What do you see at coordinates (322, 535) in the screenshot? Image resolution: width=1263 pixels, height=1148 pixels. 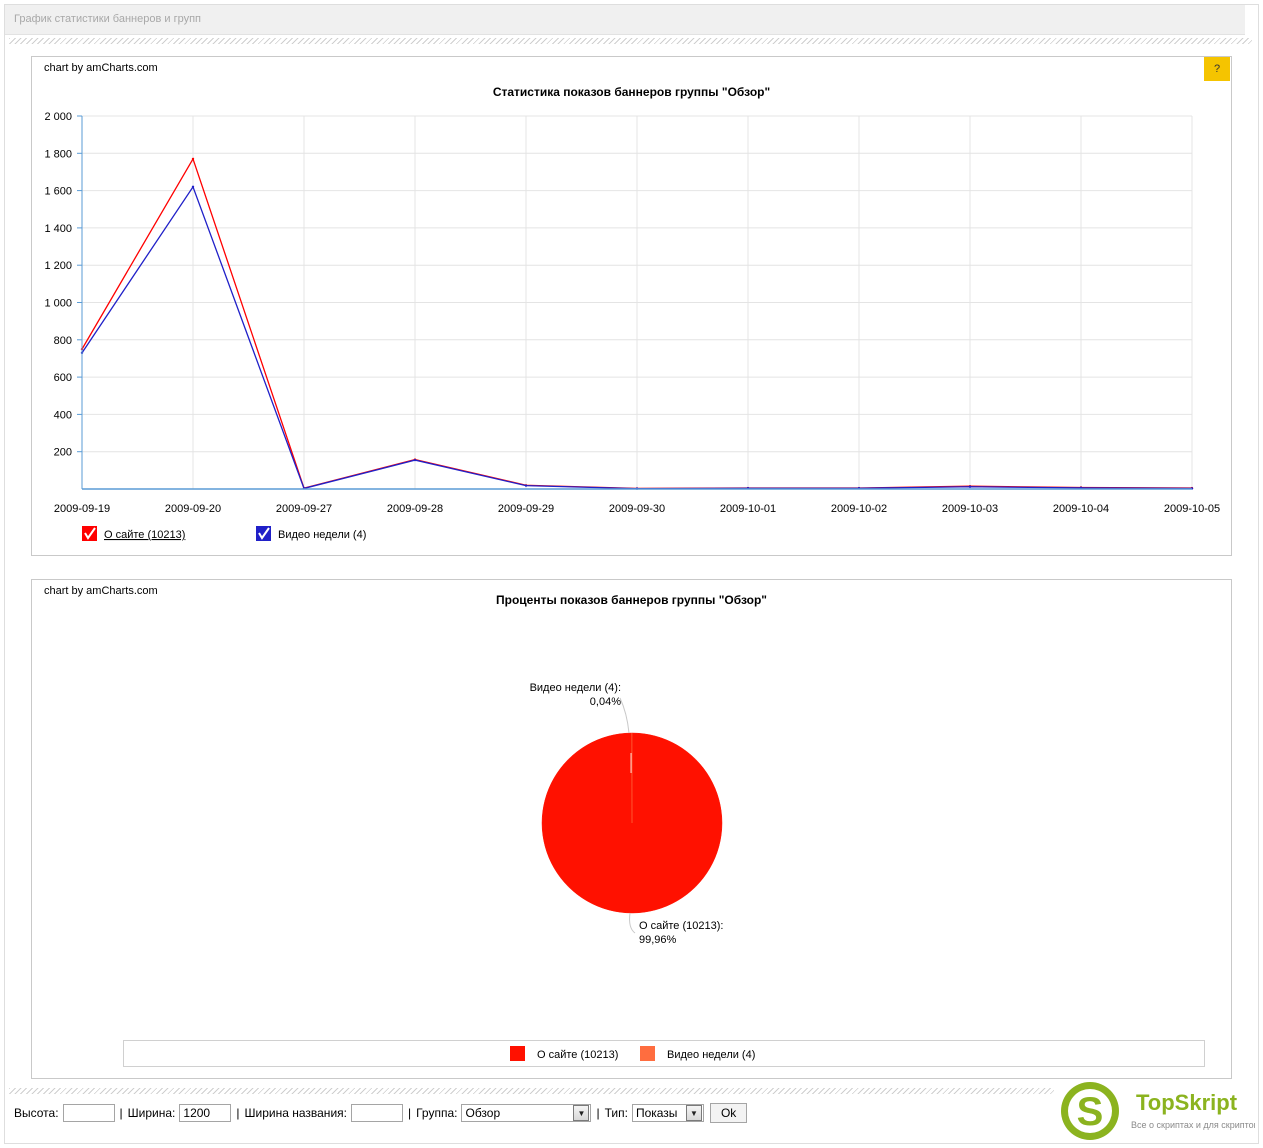 I see `legend-label: Видео недели (4)` at bounding box center [322, 535].